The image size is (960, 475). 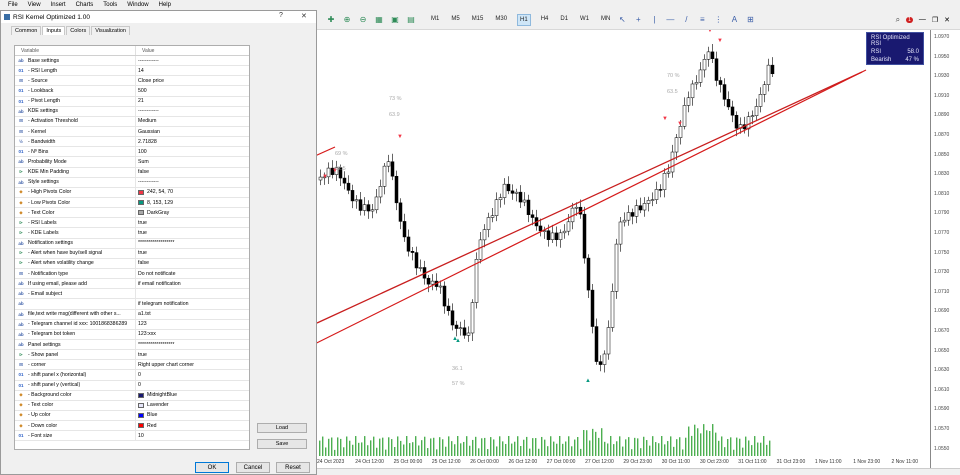 I want to click on input-row: 01 - shift panel x (horizontal) 0, so click(x=132, y=375).